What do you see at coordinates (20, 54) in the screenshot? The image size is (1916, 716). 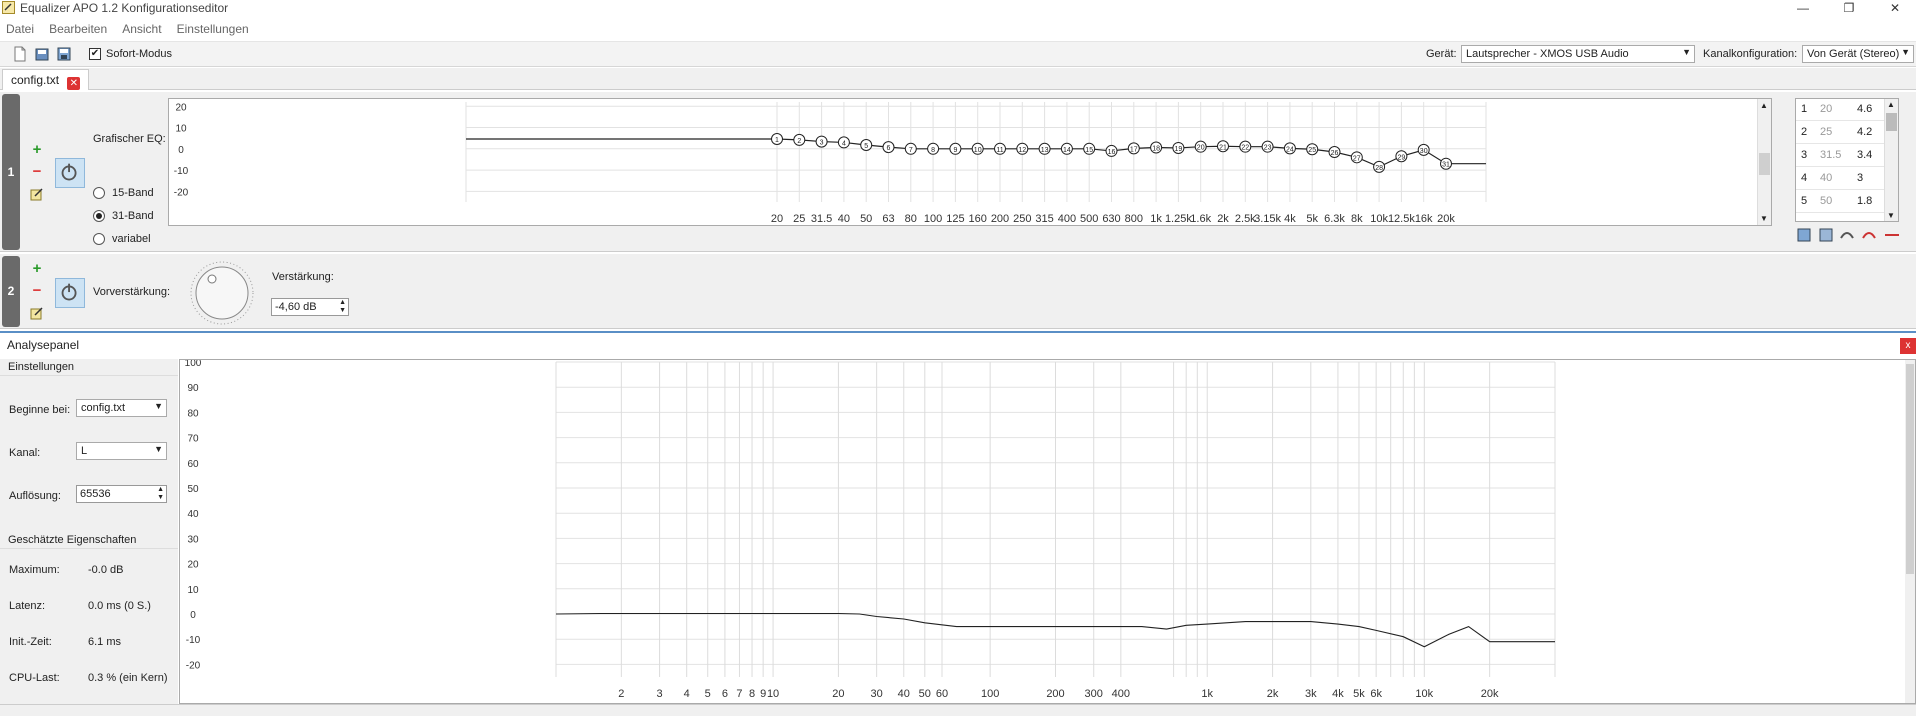 I see `new-file-icon` at bounding box center [20, 54].